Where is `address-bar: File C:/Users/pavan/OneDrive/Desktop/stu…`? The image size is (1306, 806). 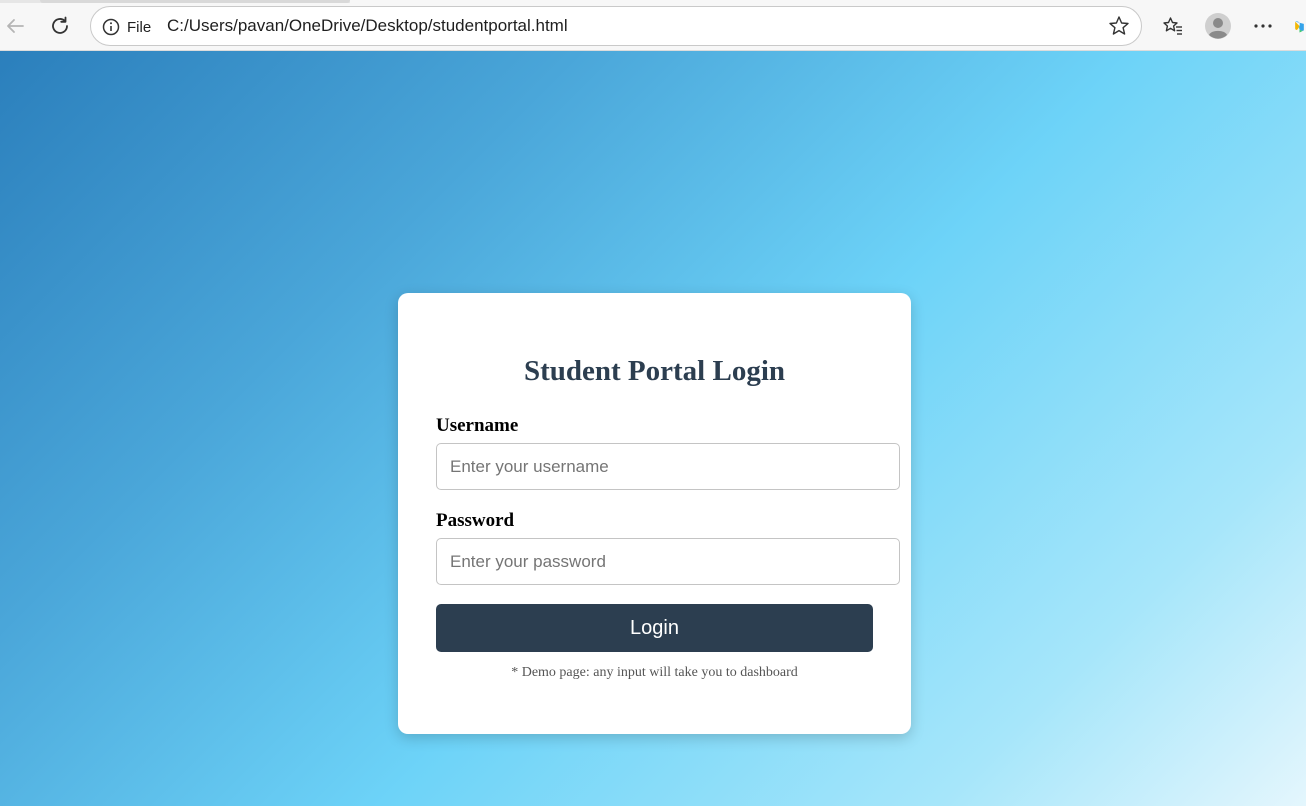 address-bar: File C:/Users/pavan/OneDrive/Desktop/stu… is located at coordinates (616, 26).